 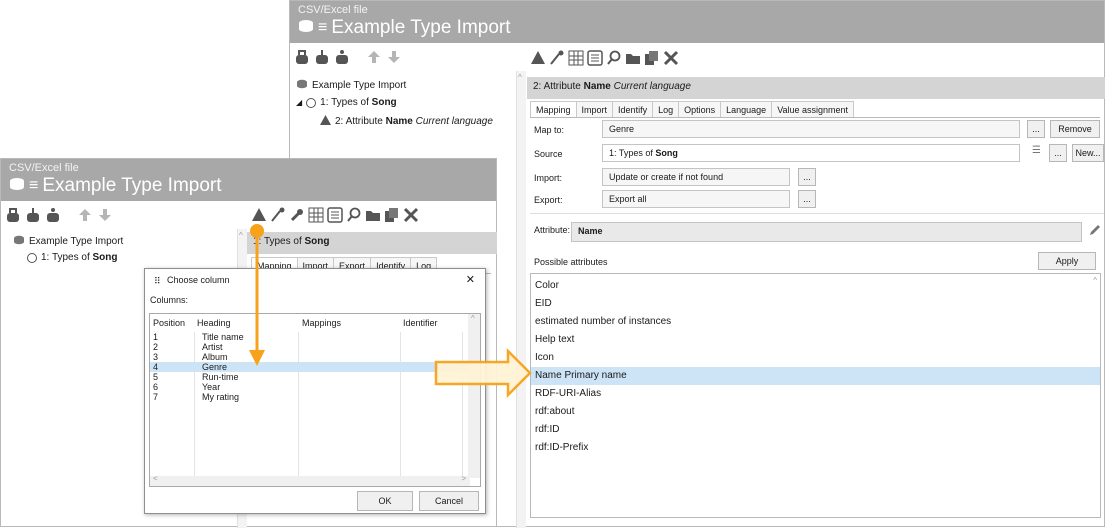 I want to click on horizontal-arrow, so click(x=483, y=373).